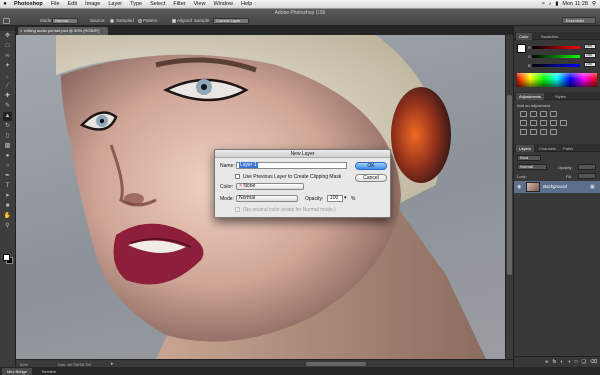  What do you see at coordinates (590, 64) in the screenshot?
I see `slider-b-value: 255` at bounding box center [590, 64].